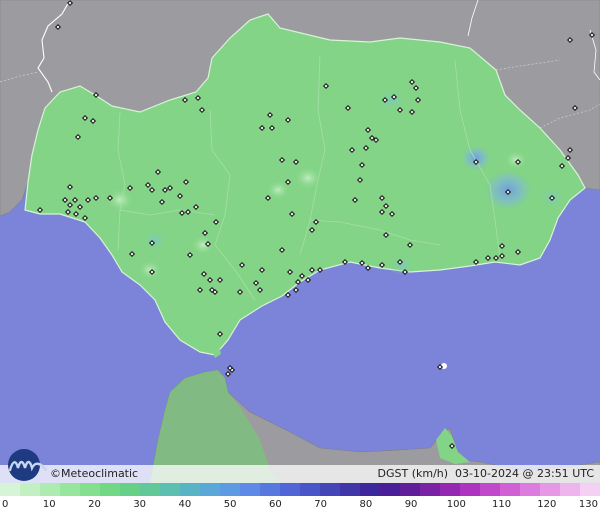 The width and height of the screenshot is (600, 517). I want to click on legend-label: 40, so click(185, 504).